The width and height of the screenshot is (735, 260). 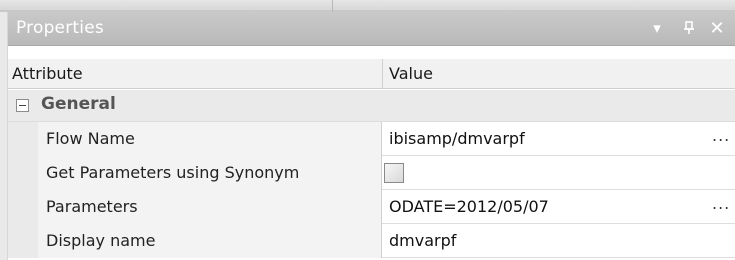 What do you see at coordinates (411, 73) in the screenshot?
I see `value-column-header: Value` at bounding box center [411, 73].